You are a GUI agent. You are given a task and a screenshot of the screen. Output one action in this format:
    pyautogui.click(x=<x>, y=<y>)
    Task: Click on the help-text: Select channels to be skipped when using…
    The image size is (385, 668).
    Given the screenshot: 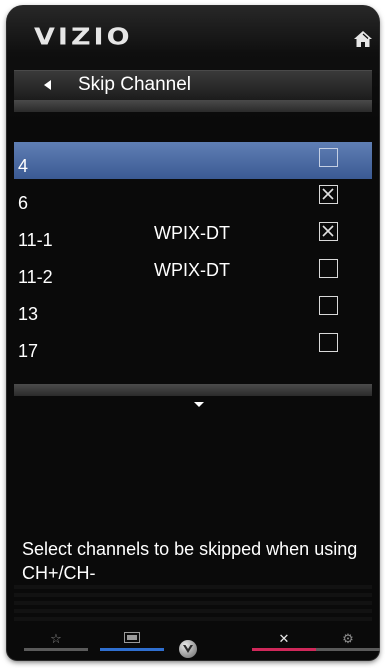 What is the action you would take?
    pyautogui.click(x=190, y=561)
    